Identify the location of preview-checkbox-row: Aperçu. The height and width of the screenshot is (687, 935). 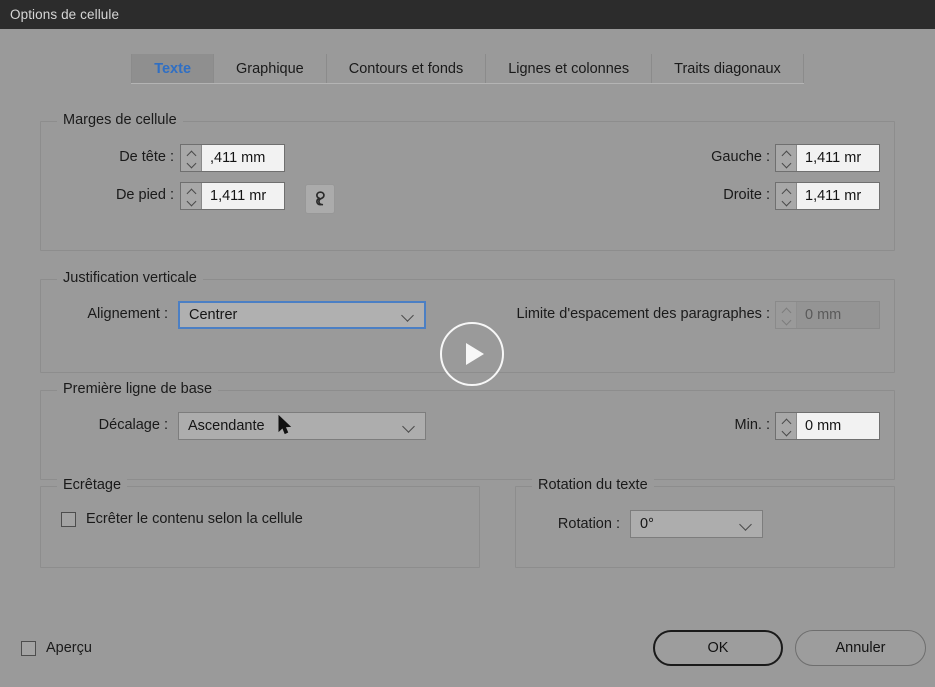
(56, 648).